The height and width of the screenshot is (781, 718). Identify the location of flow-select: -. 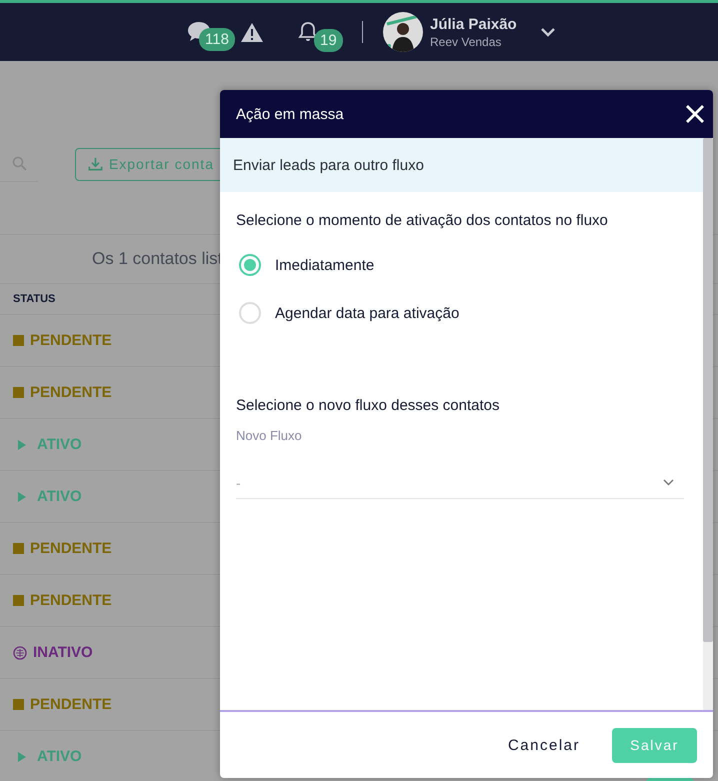
(460, 483).